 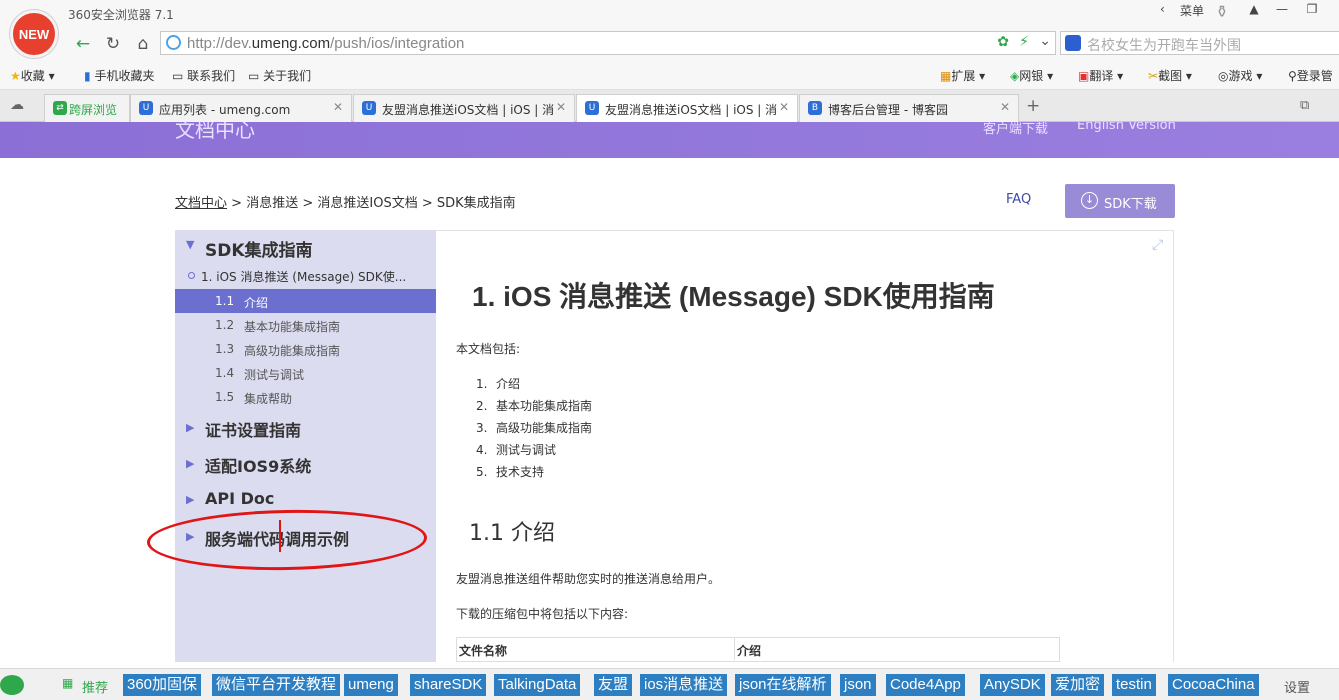 What do you see at coordinates (1134, 685) in the screenshot?
I see `bottom-link: testin` at bounding box center [1134, 685].